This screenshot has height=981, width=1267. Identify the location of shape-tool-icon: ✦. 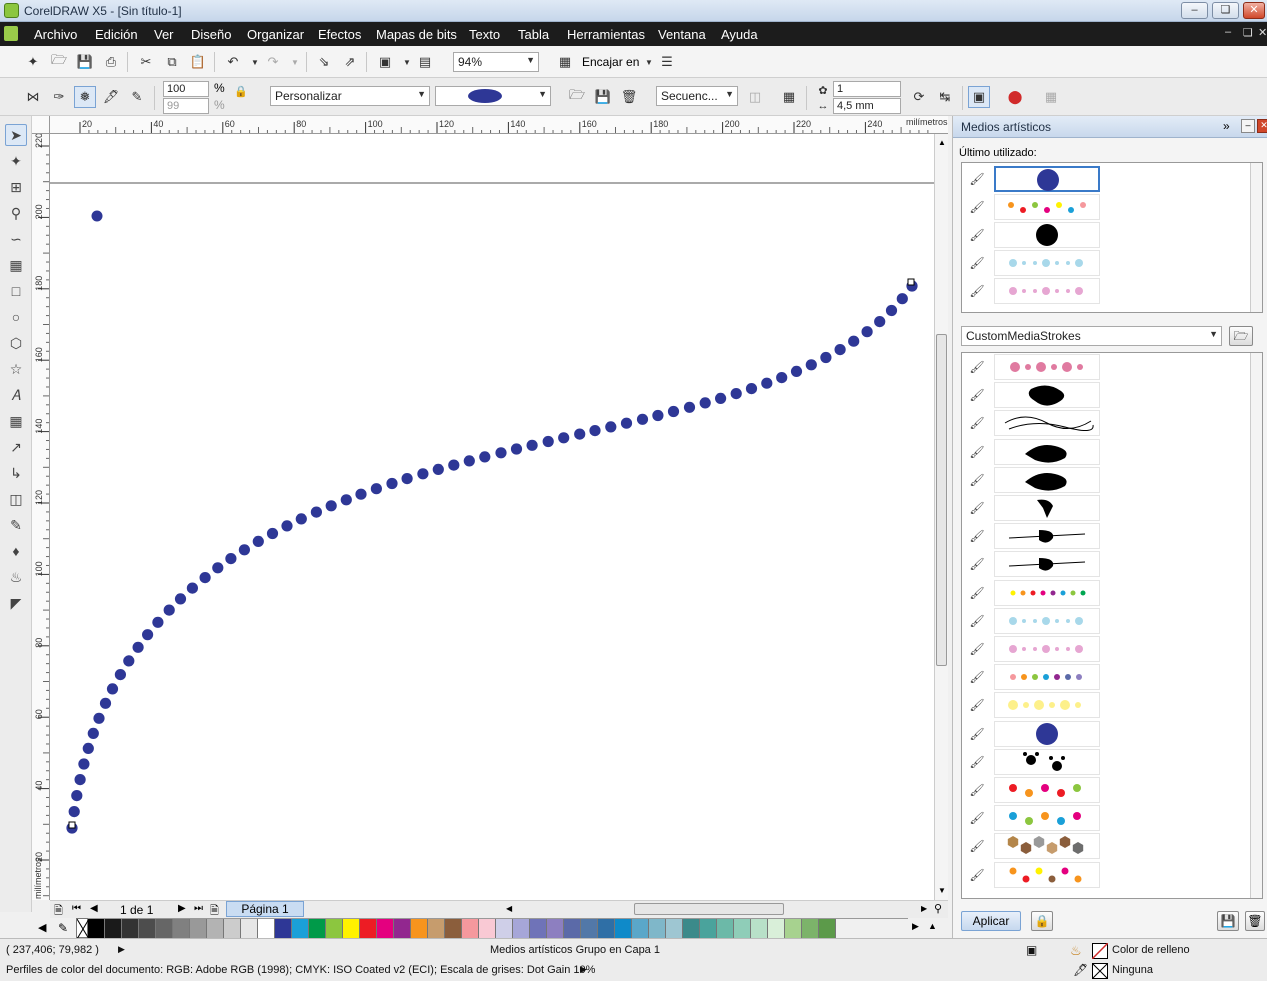
(16, 161).